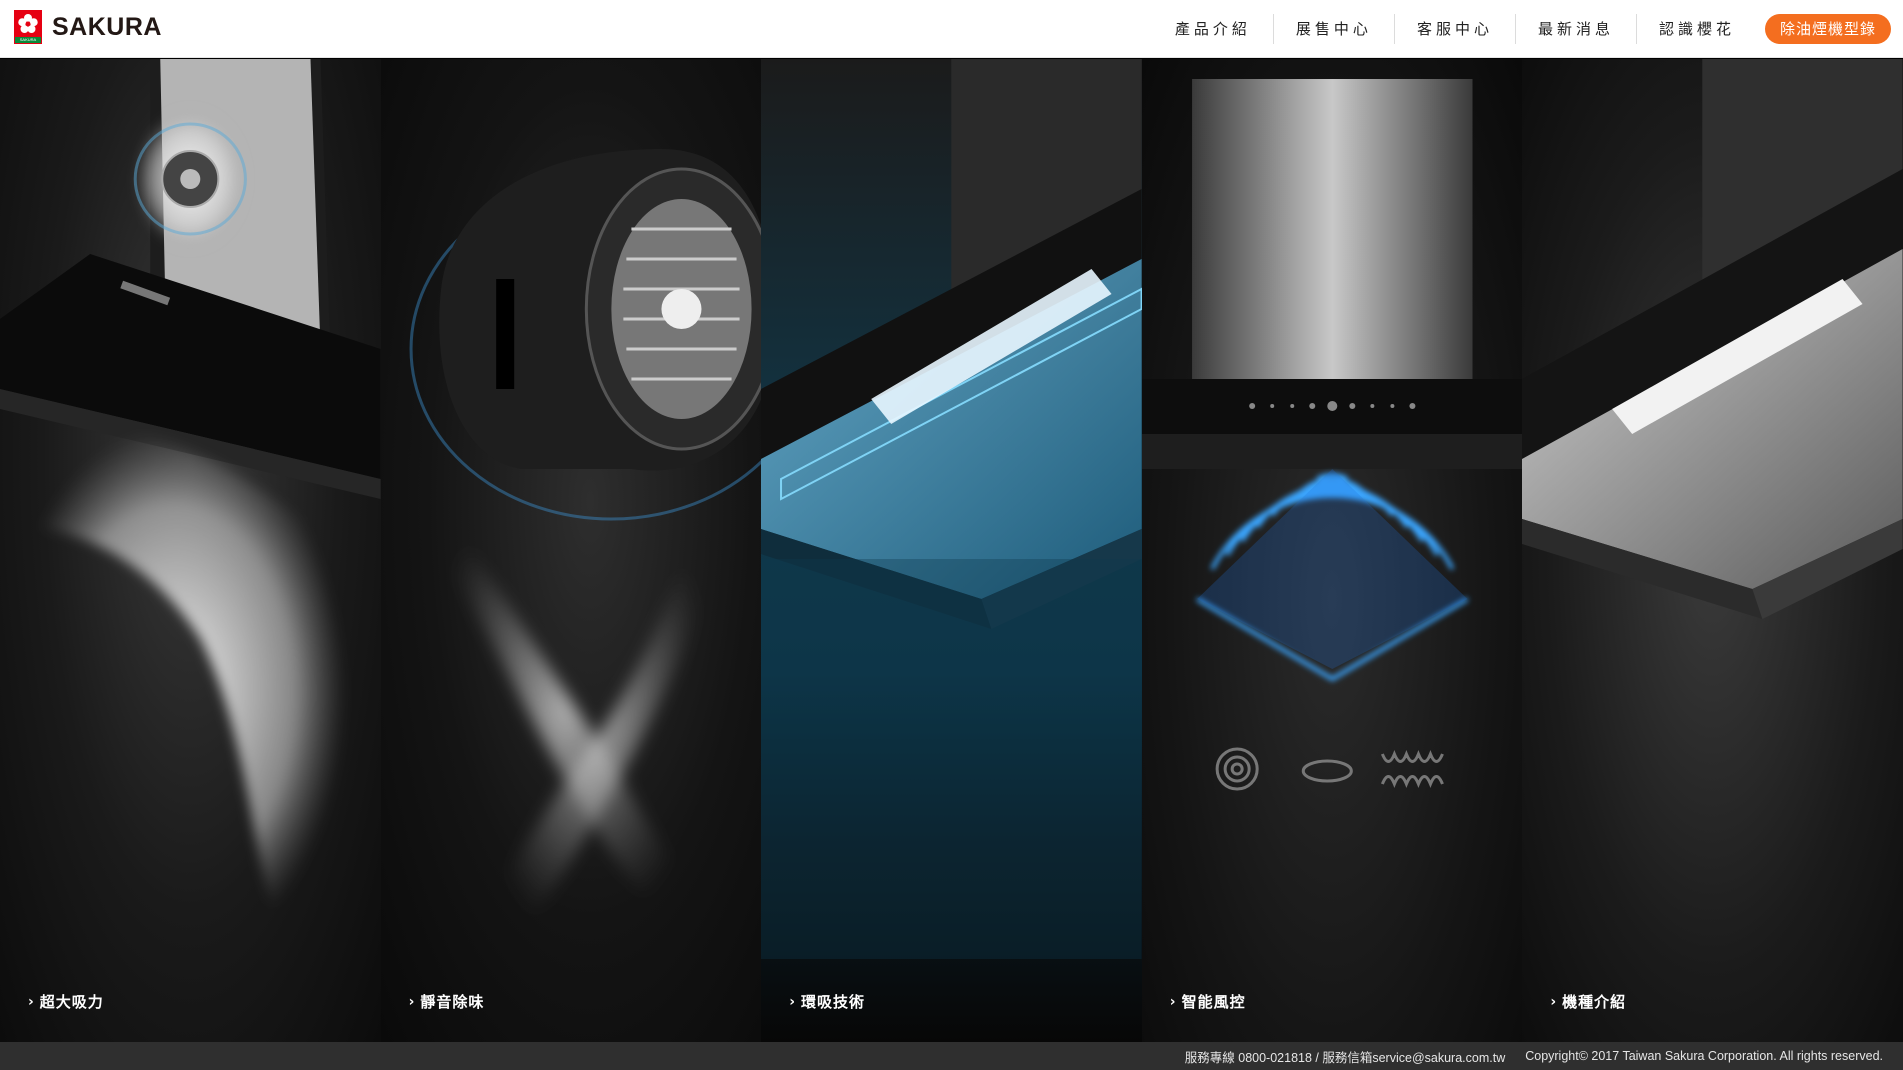 The width and height of the screenshot is (1903, 1070). What do you see at coordinates (1827, 29) in the screenshot?
I see `catalog-button: 除油煙機型錄` at bounding box center [1827, 29].